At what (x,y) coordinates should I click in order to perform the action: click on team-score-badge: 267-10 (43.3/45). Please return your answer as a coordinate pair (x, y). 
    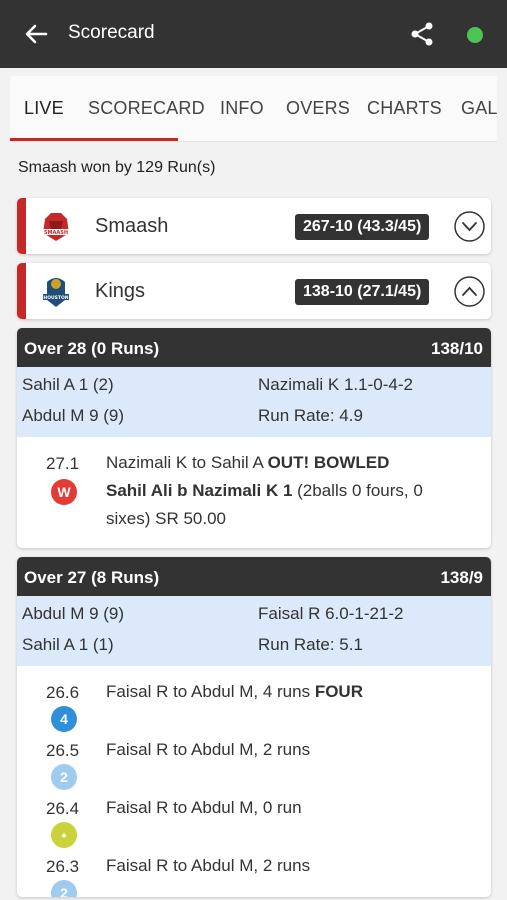
    Looking at the image, I should click on (362, 227).